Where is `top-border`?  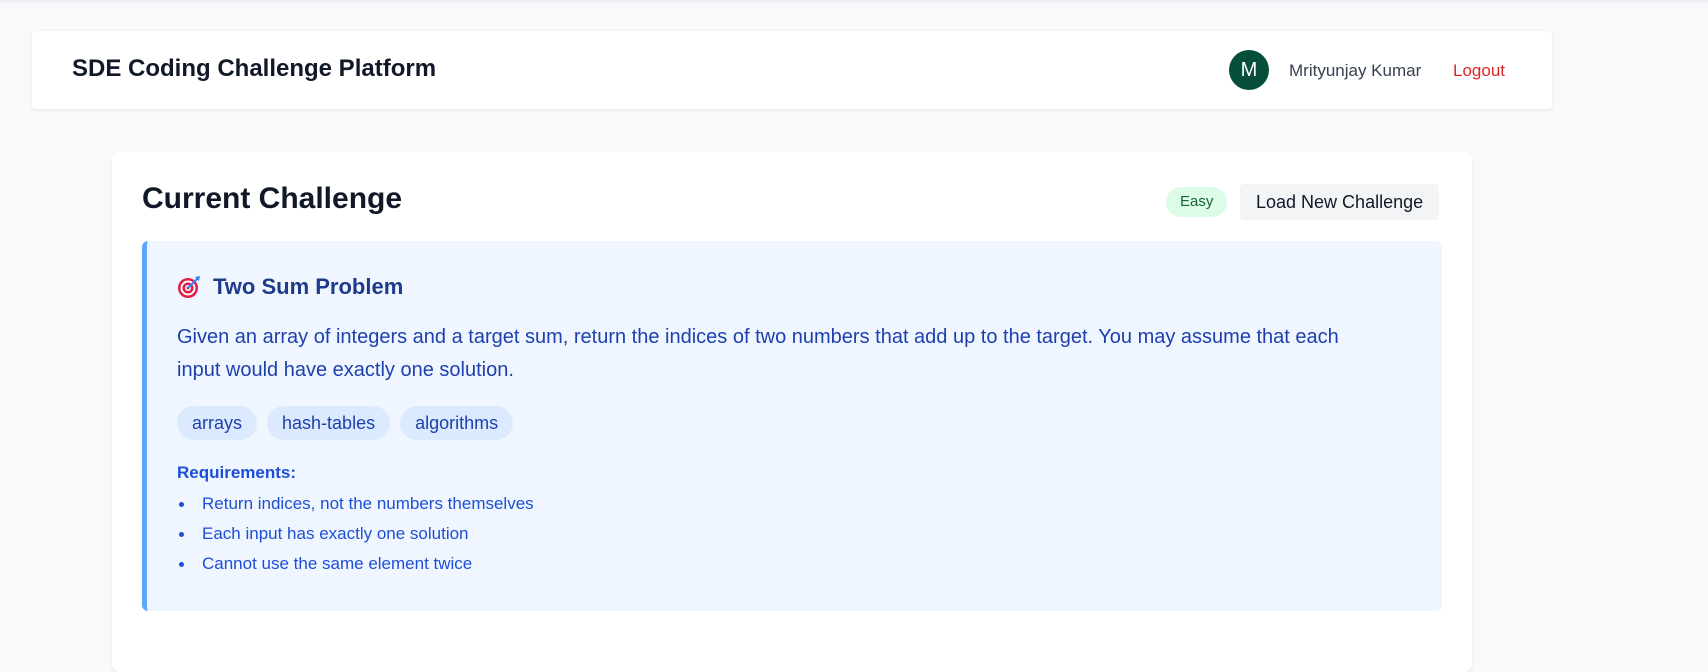 top-border is located at coordinates (854, 1).